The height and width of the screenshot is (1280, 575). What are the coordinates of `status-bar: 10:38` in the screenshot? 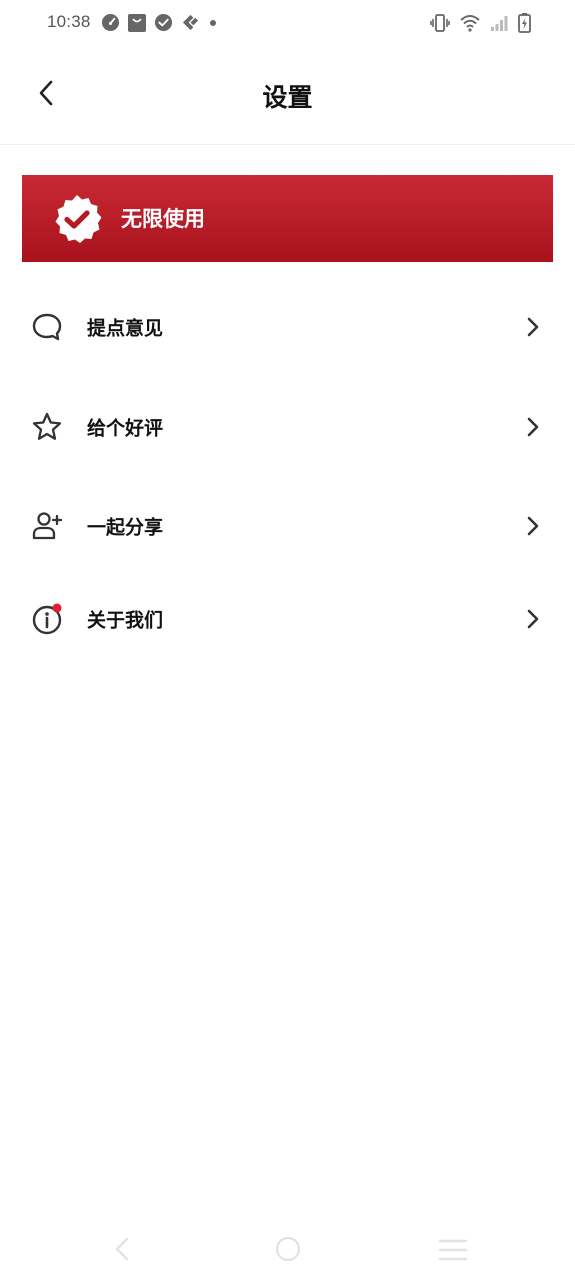 It's located at (287, 24).